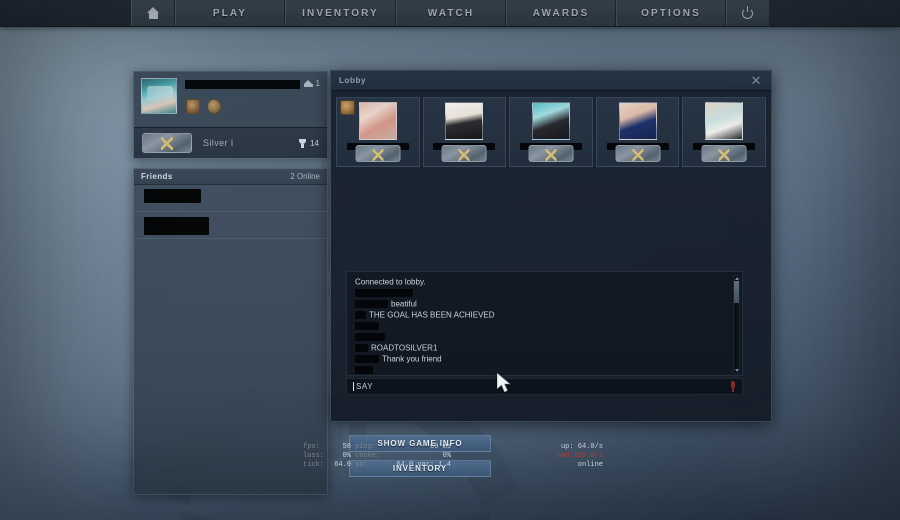  I want to click on profile-medals, so click(203, 106).